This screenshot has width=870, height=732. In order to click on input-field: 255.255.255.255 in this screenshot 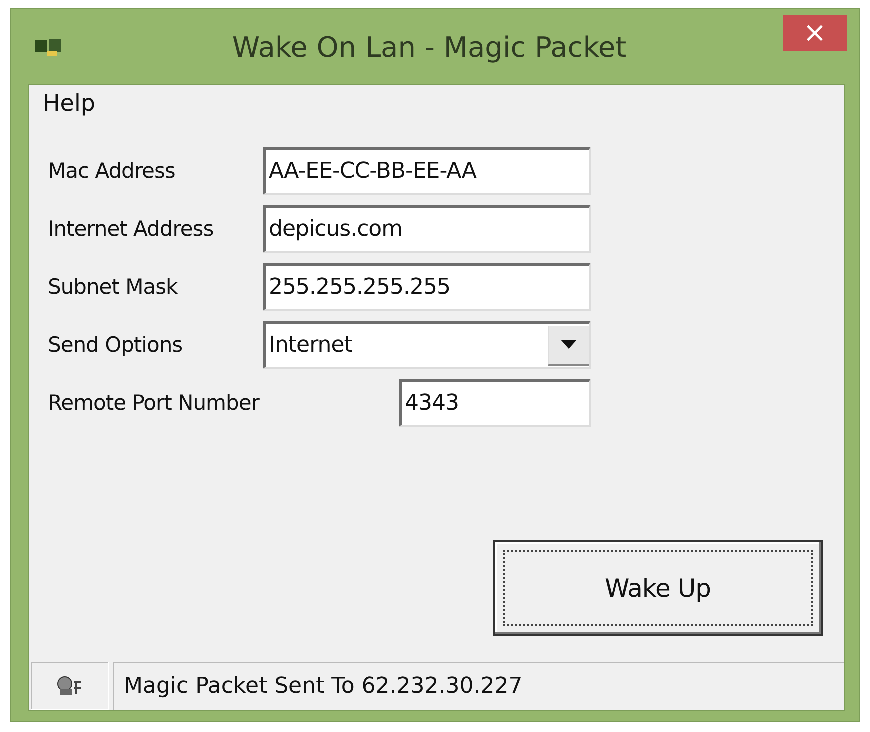, I will do `click(427, 287)`.